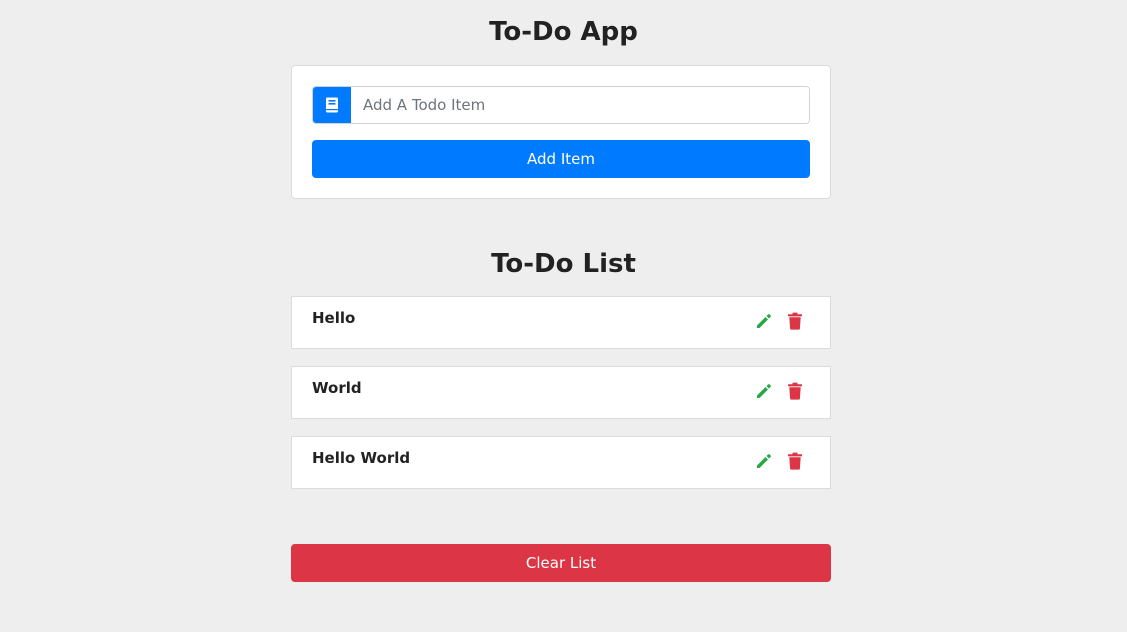 This screenshot has width=1127, height=632. What do you see at coordinates (580, 105) in the screenshot?
I see `todo-input` at bounding box center [580, 105].